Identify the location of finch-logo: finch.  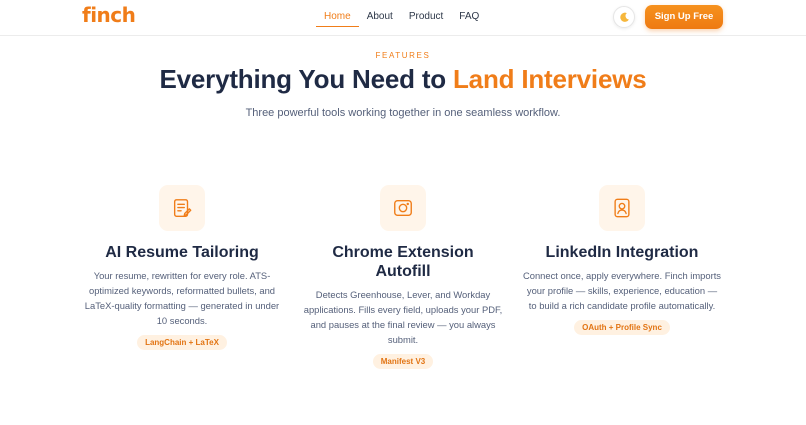
(109, 15).